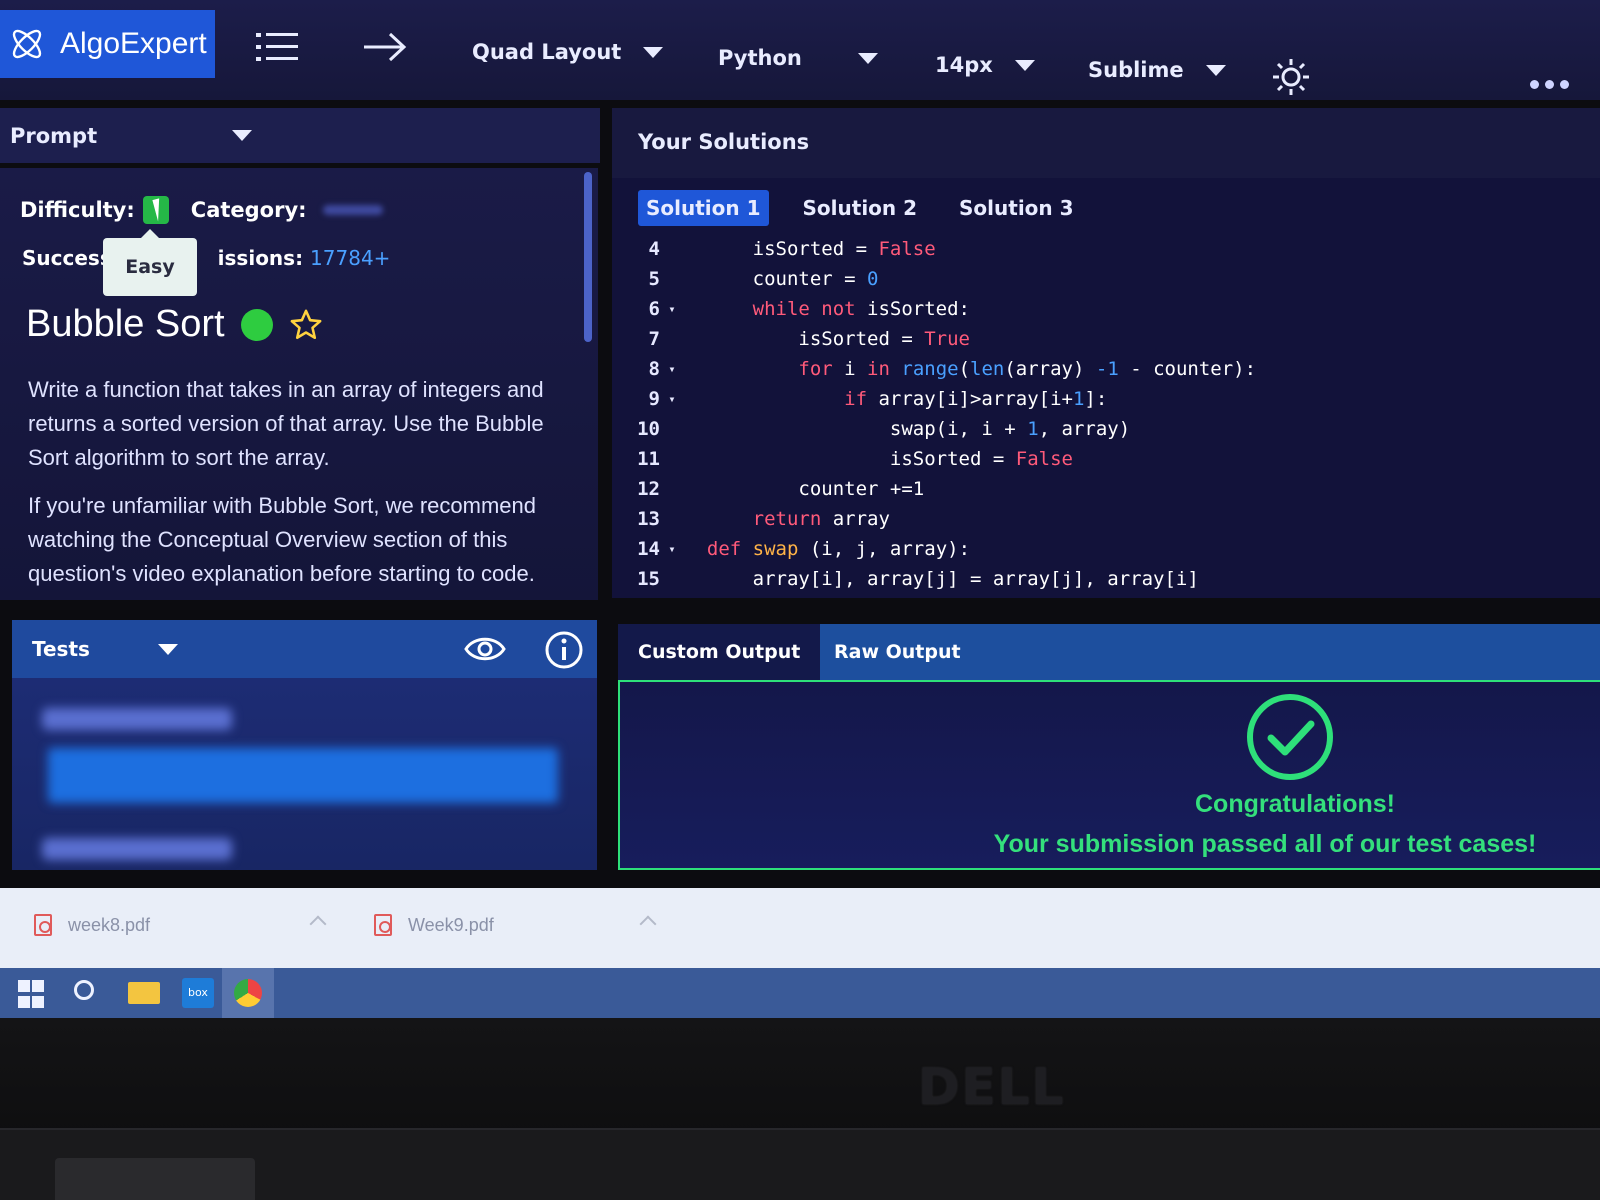  I want to click on code-line: 11 isSorted = False, so click(1106, 459).